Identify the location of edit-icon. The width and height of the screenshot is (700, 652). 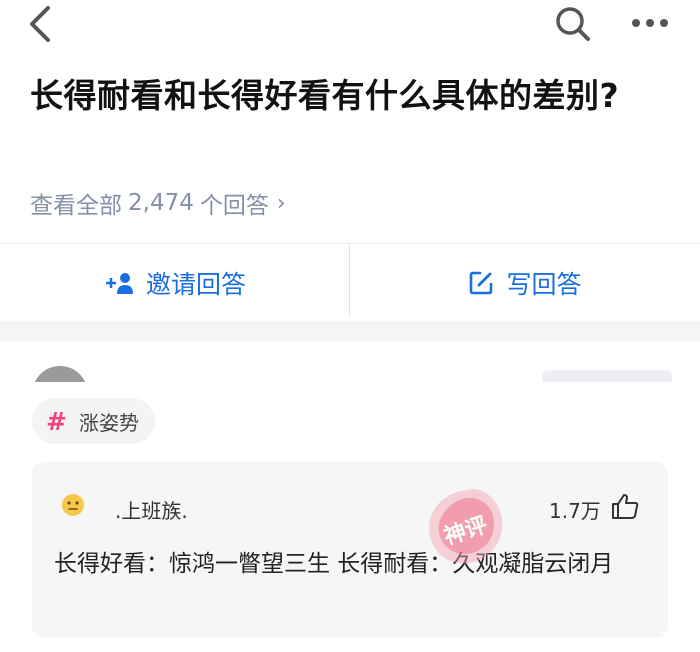
(481, 282).